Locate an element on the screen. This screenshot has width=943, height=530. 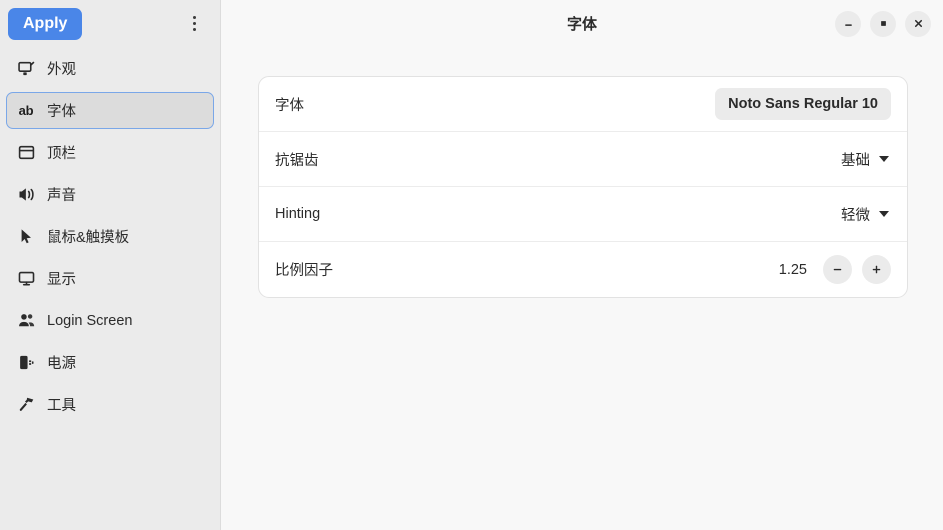
setting-label: 抗锯齿 is located at coordinates (297, 160).